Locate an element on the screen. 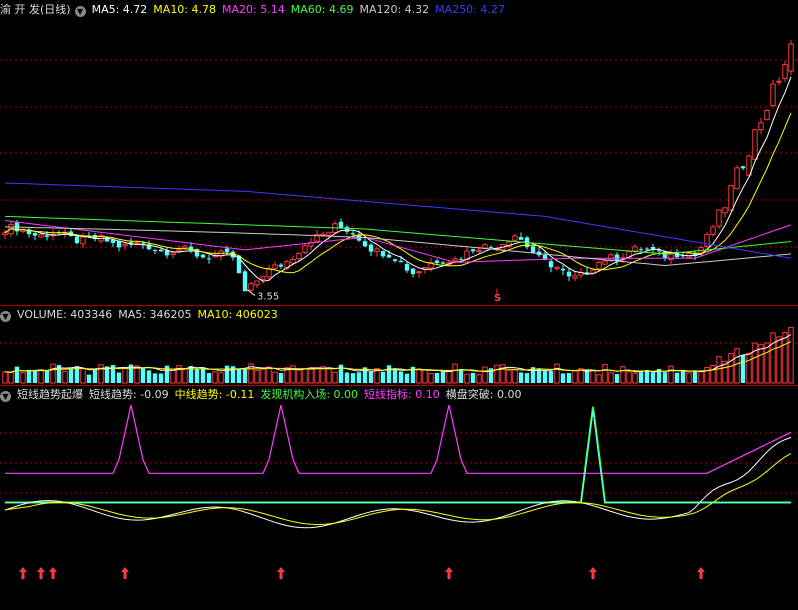 The image size is (798, 610). ma-label-1: MA10: 4.78 is located at coordinates (185, 9).